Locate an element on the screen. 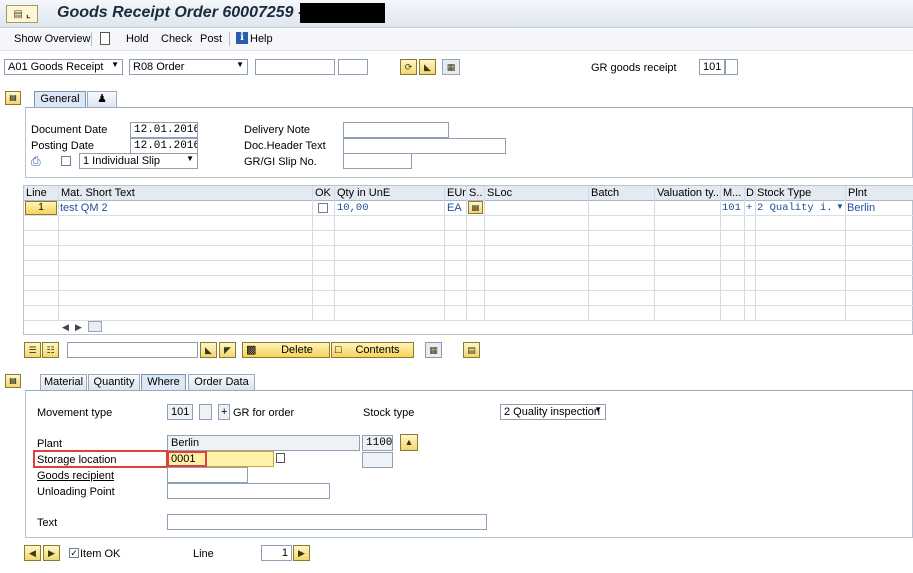 The image size is (913, 573). horizontal-scrollbar is located at coordinates (95, 326).